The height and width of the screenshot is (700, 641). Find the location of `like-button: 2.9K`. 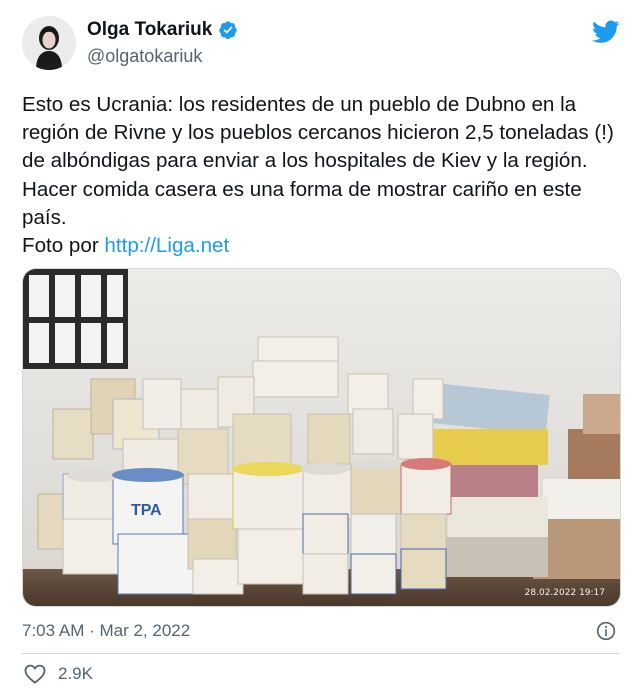

like-button: 2.9K is located at coordinates (58, 674).